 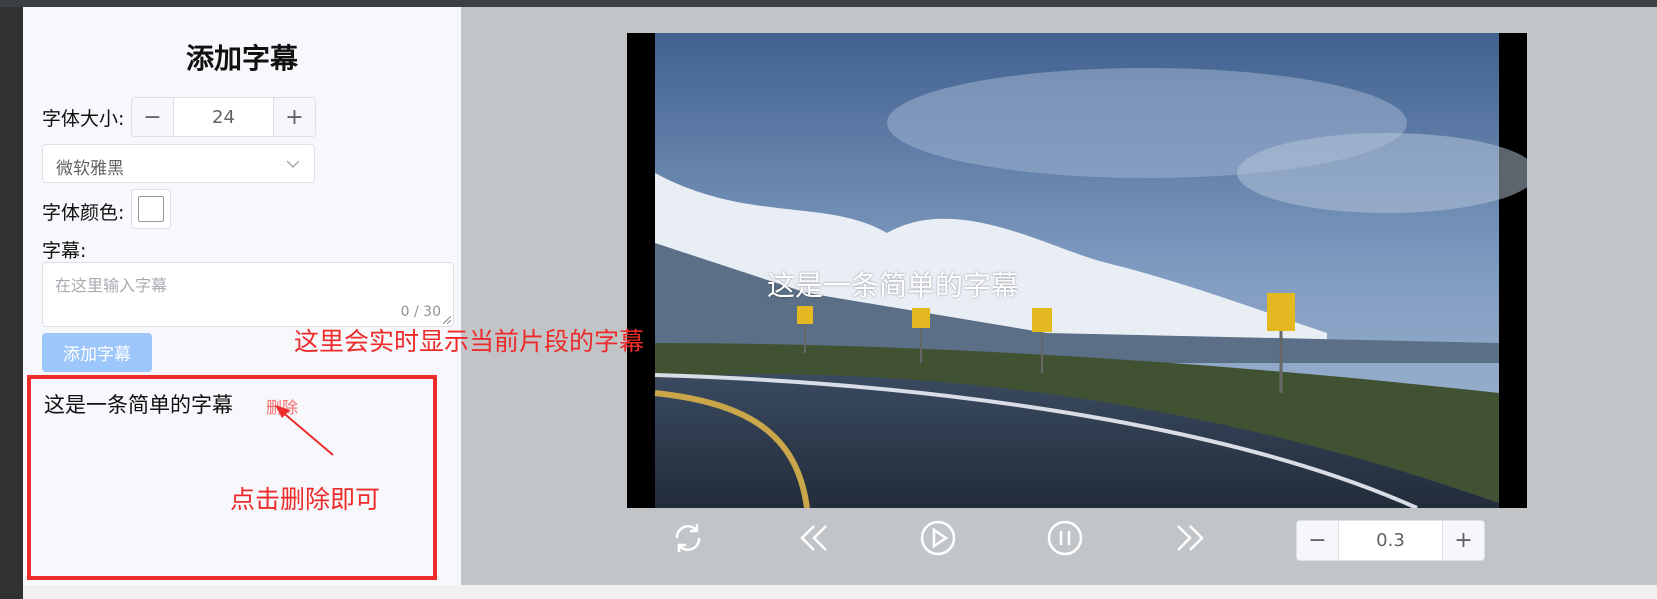 I want to click on subtitle-placeholder: 在这里输入字幕, so click(x=111, y=285).